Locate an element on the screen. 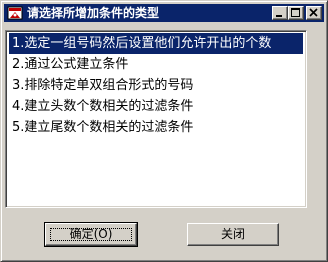 The height and width of the screenshot is (262, 328). minimize-icon is located at coordinates (279, 16).